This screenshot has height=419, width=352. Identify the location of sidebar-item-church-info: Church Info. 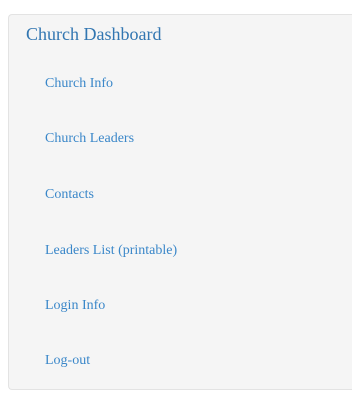
(79, 84).